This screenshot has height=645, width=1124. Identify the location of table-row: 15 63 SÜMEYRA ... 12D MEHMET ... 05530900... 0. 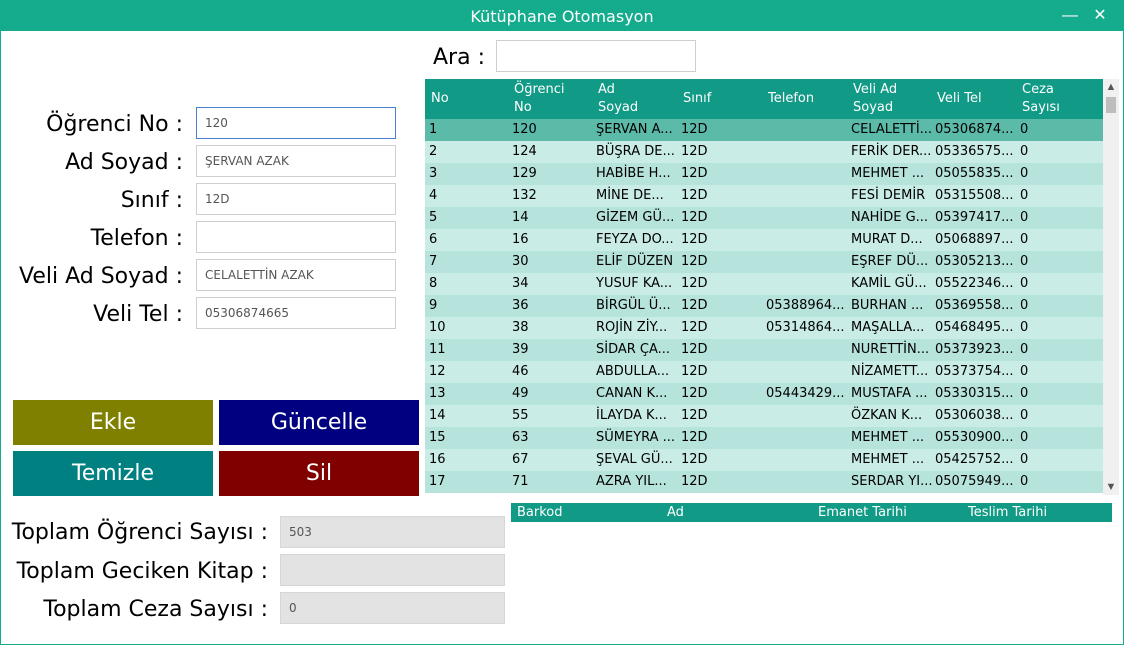
(764, 438).